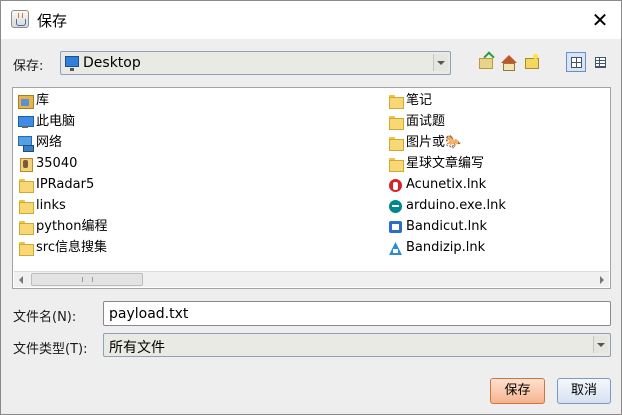 The height and width of the screenshot is (415, 622). Describe the element at coordinates (52, 21) in the screenshot. I see `dialog-title: 保存` at that location.